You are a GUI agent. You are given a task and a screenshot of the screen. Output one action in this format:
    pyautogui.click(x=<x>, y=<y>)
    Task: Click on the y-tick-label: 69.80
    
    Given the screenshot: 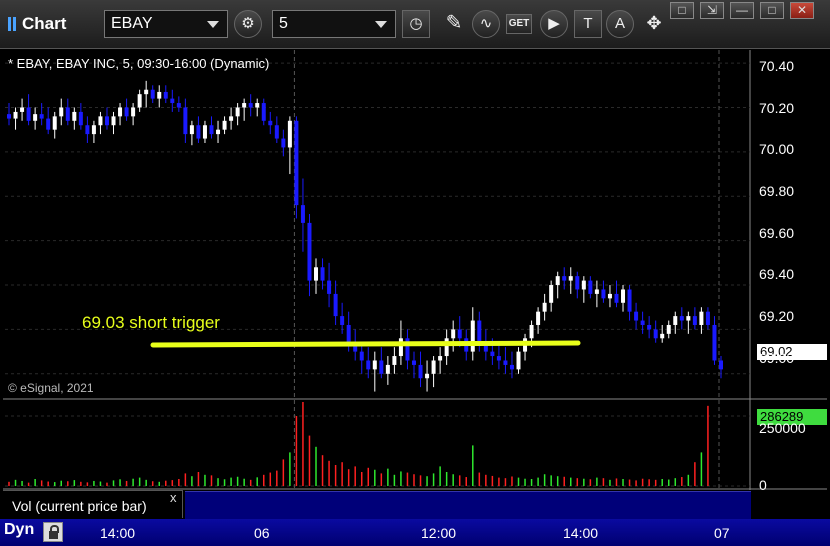 What is the action you would take?
    pyautogui.click(x=777, y=191)
    